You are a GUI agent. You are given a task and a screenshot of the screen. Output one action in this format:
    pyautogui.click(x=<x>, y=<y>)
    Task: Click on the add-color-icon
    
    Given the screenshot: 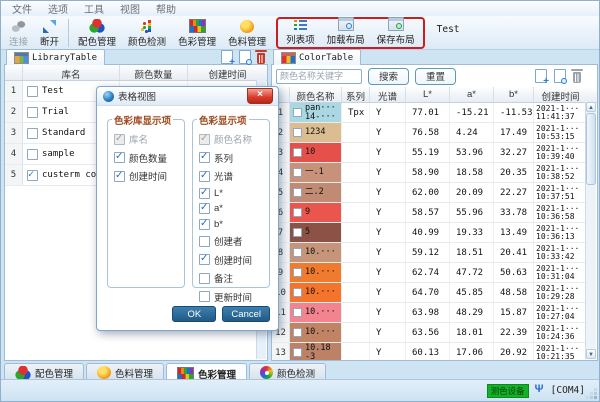 What is the action you would take?
    pyautogui.click(x=542, y=78)
    